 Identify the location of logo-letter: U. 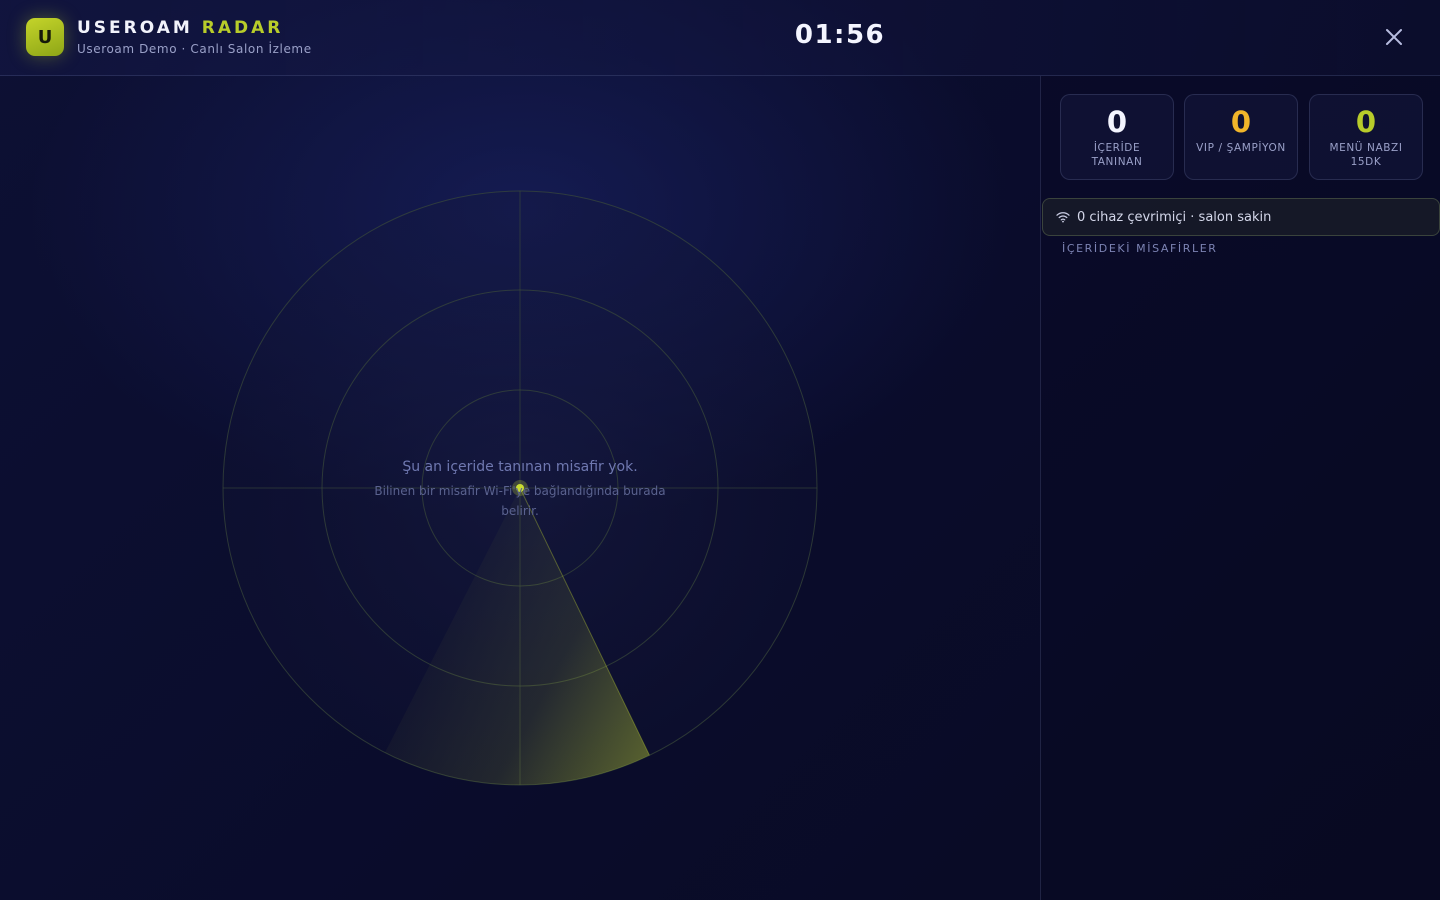
(45, 37).